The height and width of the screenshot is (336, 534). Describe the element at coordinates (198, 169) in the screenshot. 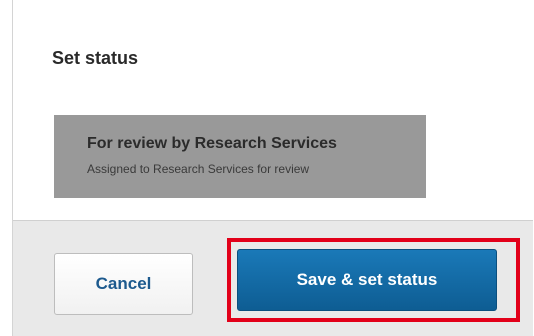

I see `status-option-description: Assigned to Research Services for review` at that location.